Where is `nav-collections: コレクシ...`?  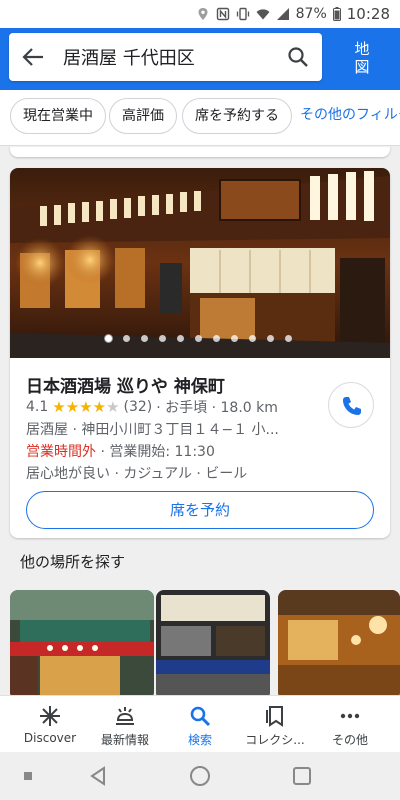
nav-collections: コレクシ... is located at coordinates (275, 724).